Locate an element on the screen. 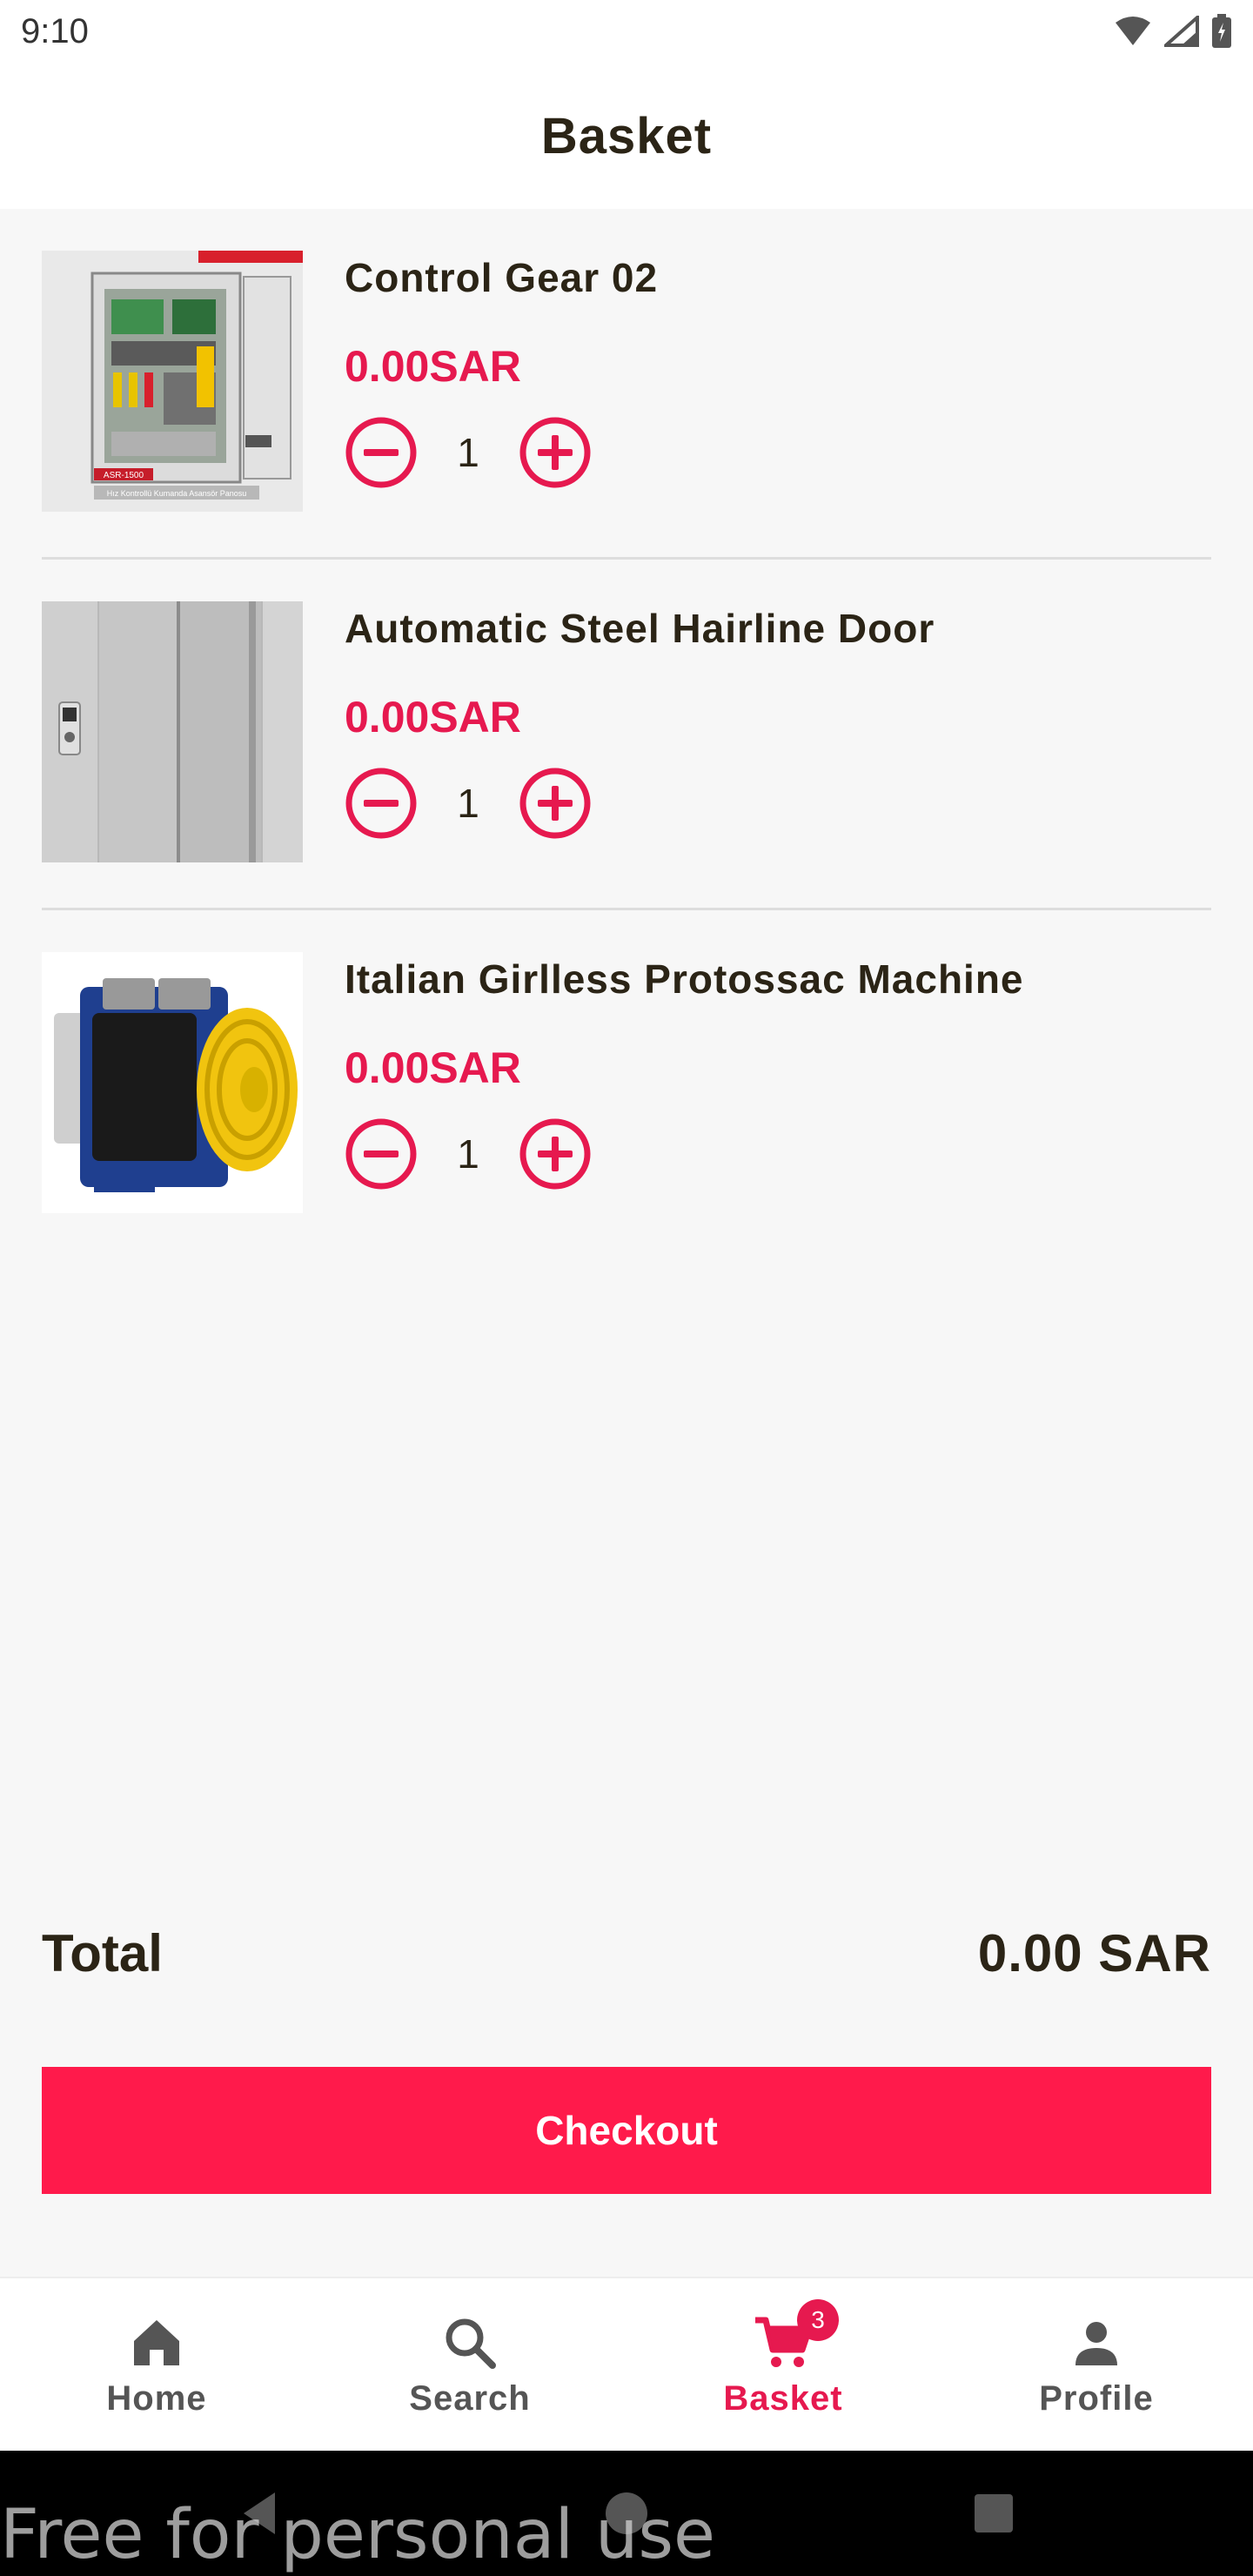  item-name: Automatic Steel Hairline Door is located at coordinates (640, 628).